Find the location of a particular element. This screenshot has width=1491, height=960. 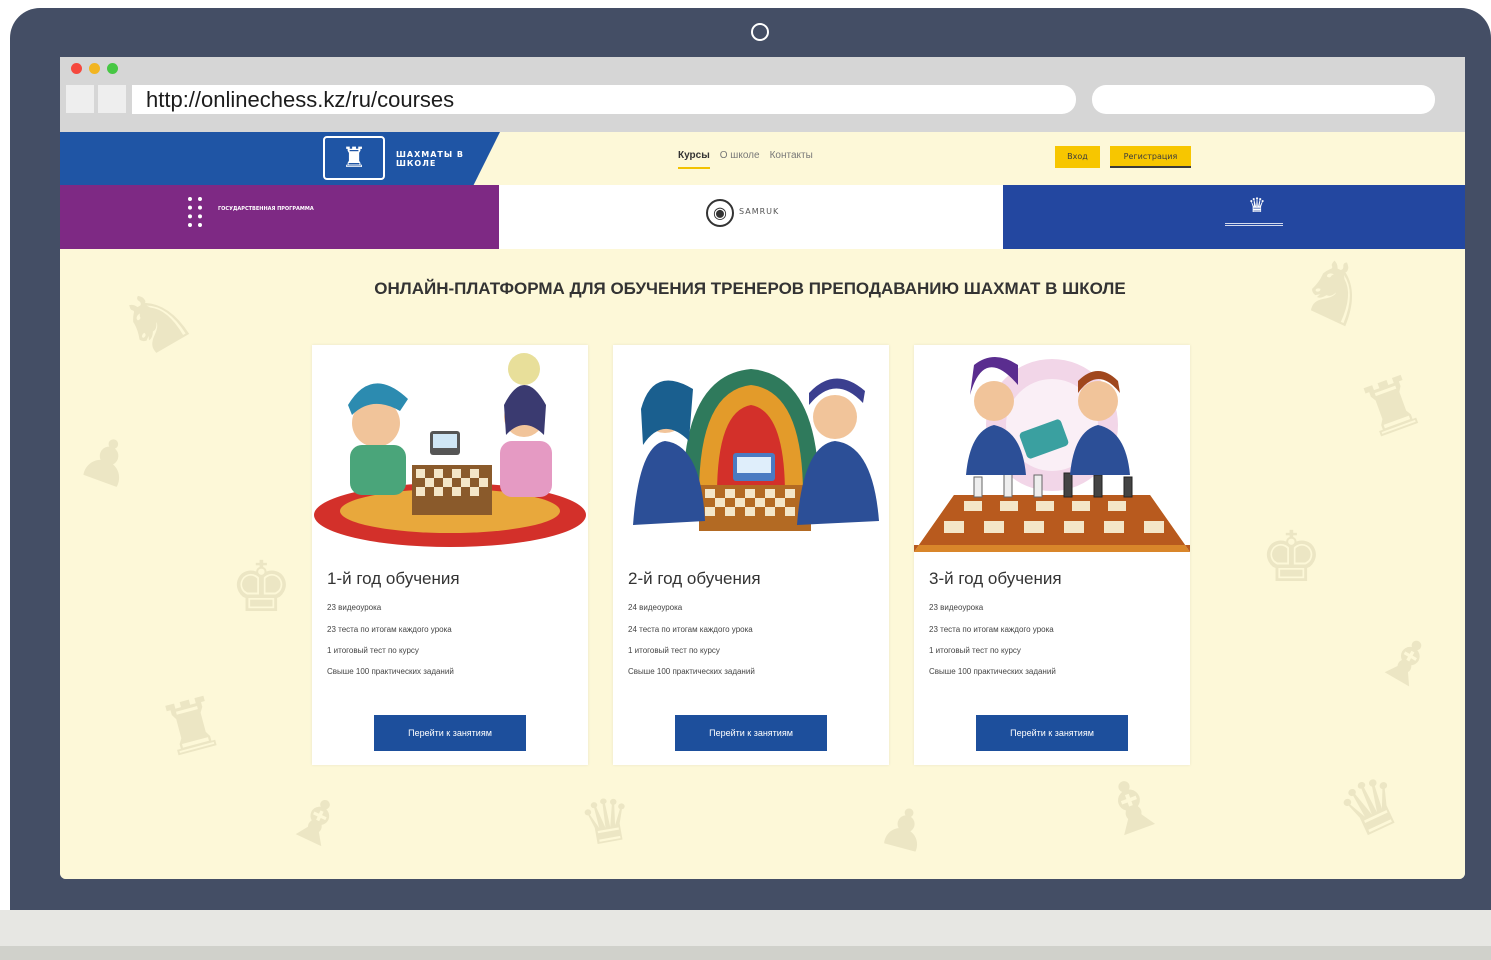

nav-item-about: О школе is located at coordinates (740, 159).